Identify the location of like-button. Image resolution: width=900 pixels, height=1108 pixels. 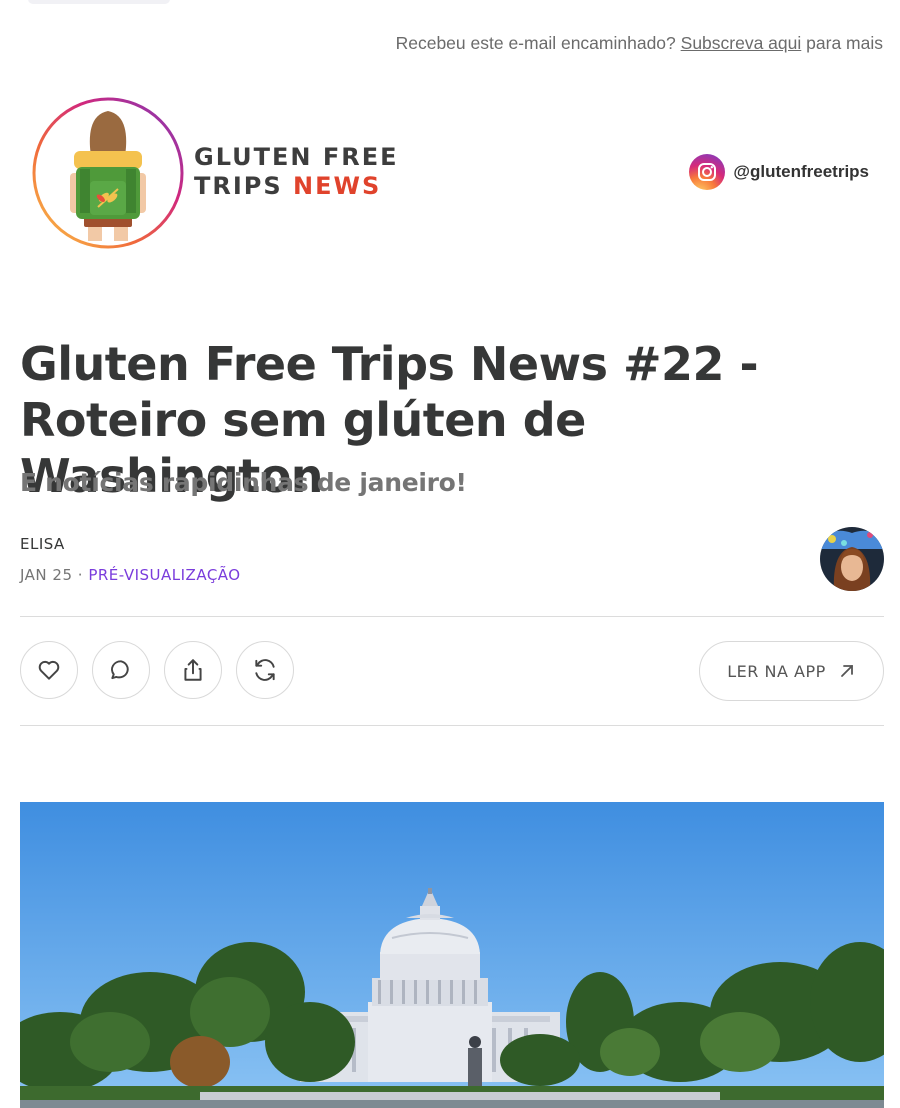
(49, 670).